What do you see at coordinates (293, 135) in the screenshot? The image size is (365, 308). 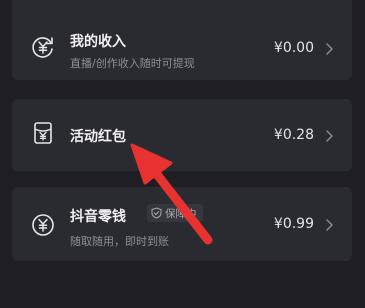 I see `red-envelope-amount: ¥0.28` at bounding box center [293, 135].